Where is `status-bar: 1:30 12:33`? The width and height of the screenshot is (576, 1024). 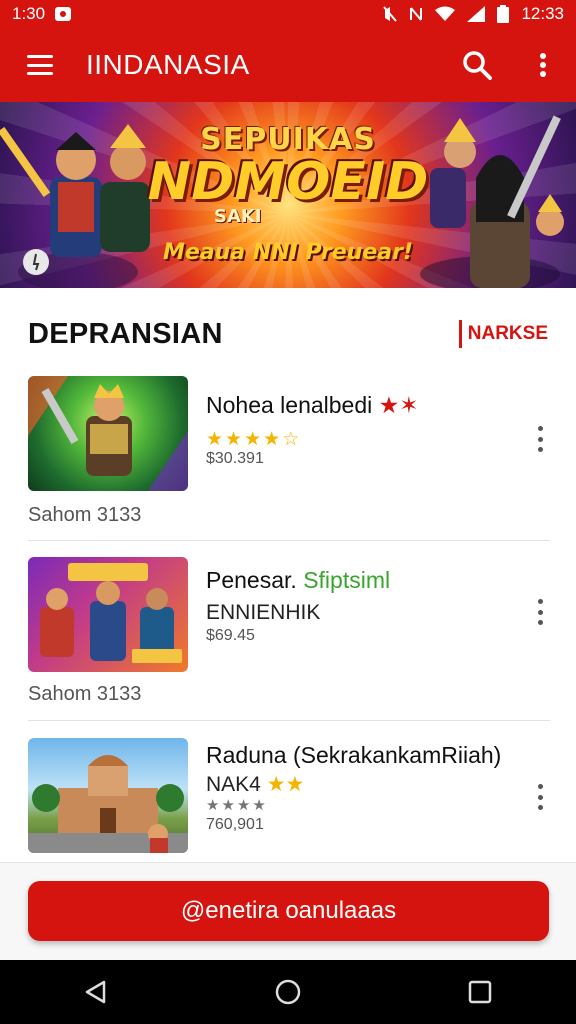
status-bar: 1:30 12:33 is located at coordinates (288, 14).